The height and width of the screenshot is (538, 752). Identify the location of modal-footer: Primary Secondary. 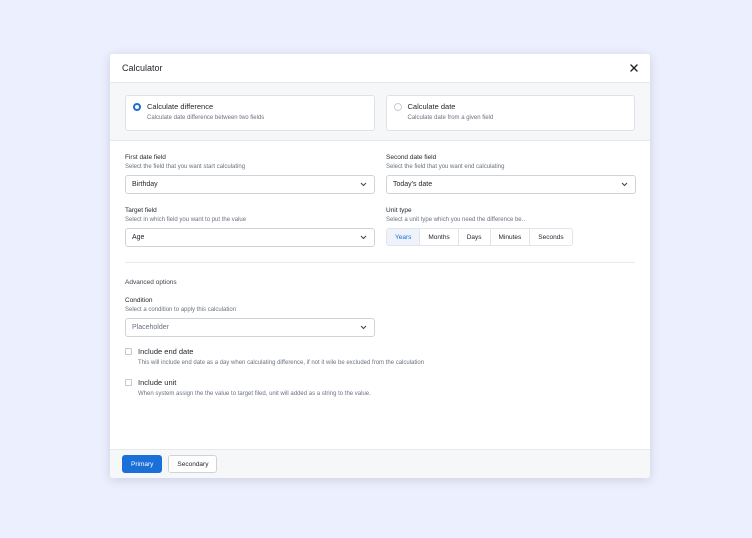
(380, 463).